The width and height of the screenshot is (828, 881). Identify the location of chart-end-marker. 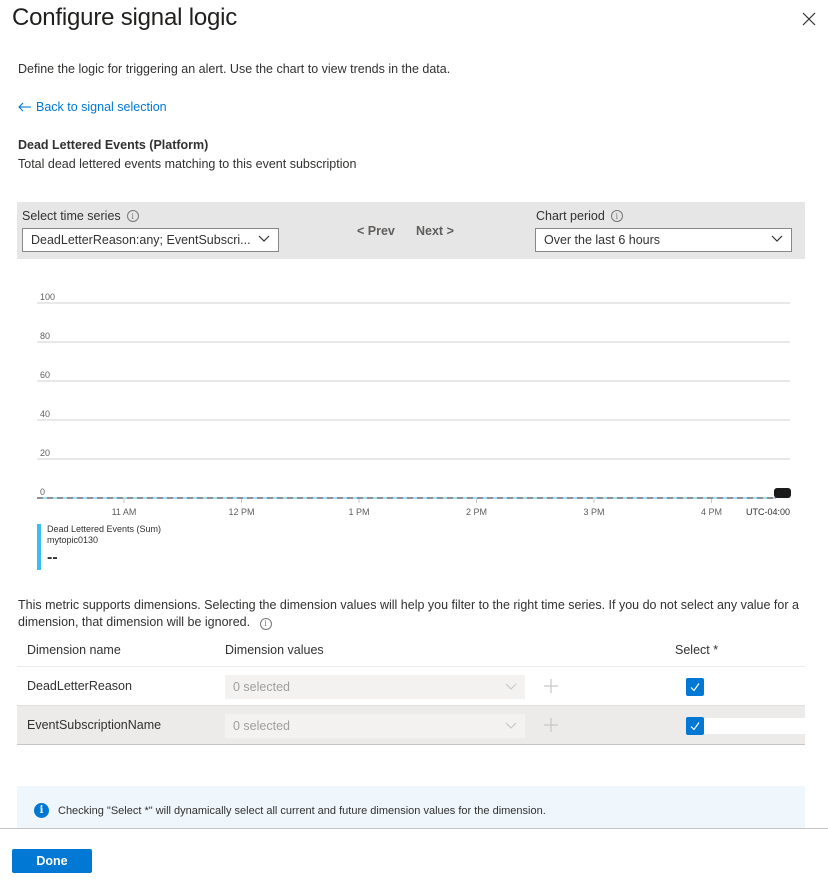
(782, 493).